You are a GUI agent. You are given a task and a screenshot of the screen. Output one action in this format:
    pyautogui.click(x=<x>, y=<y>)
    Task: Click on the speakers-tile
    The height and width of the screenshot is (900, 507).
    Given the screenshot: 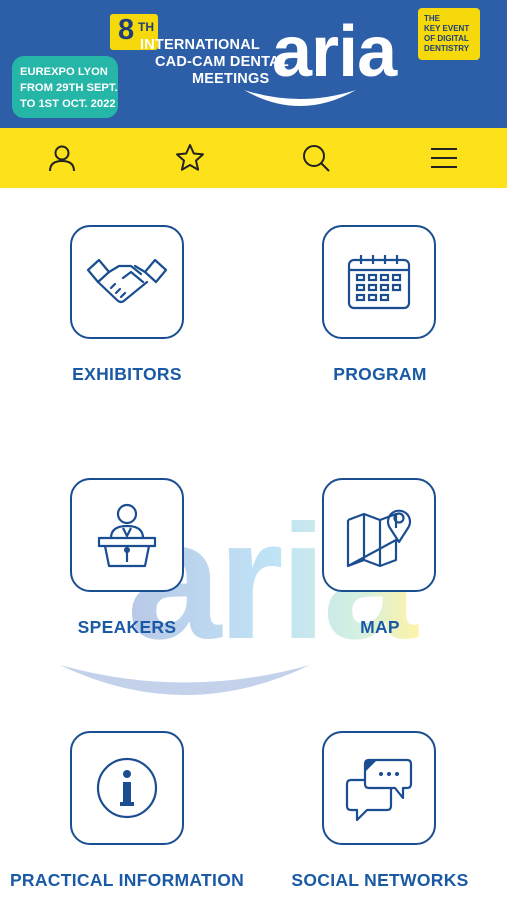 What is the action you would take?
    pyautogui.click(x=127, y=535)
    